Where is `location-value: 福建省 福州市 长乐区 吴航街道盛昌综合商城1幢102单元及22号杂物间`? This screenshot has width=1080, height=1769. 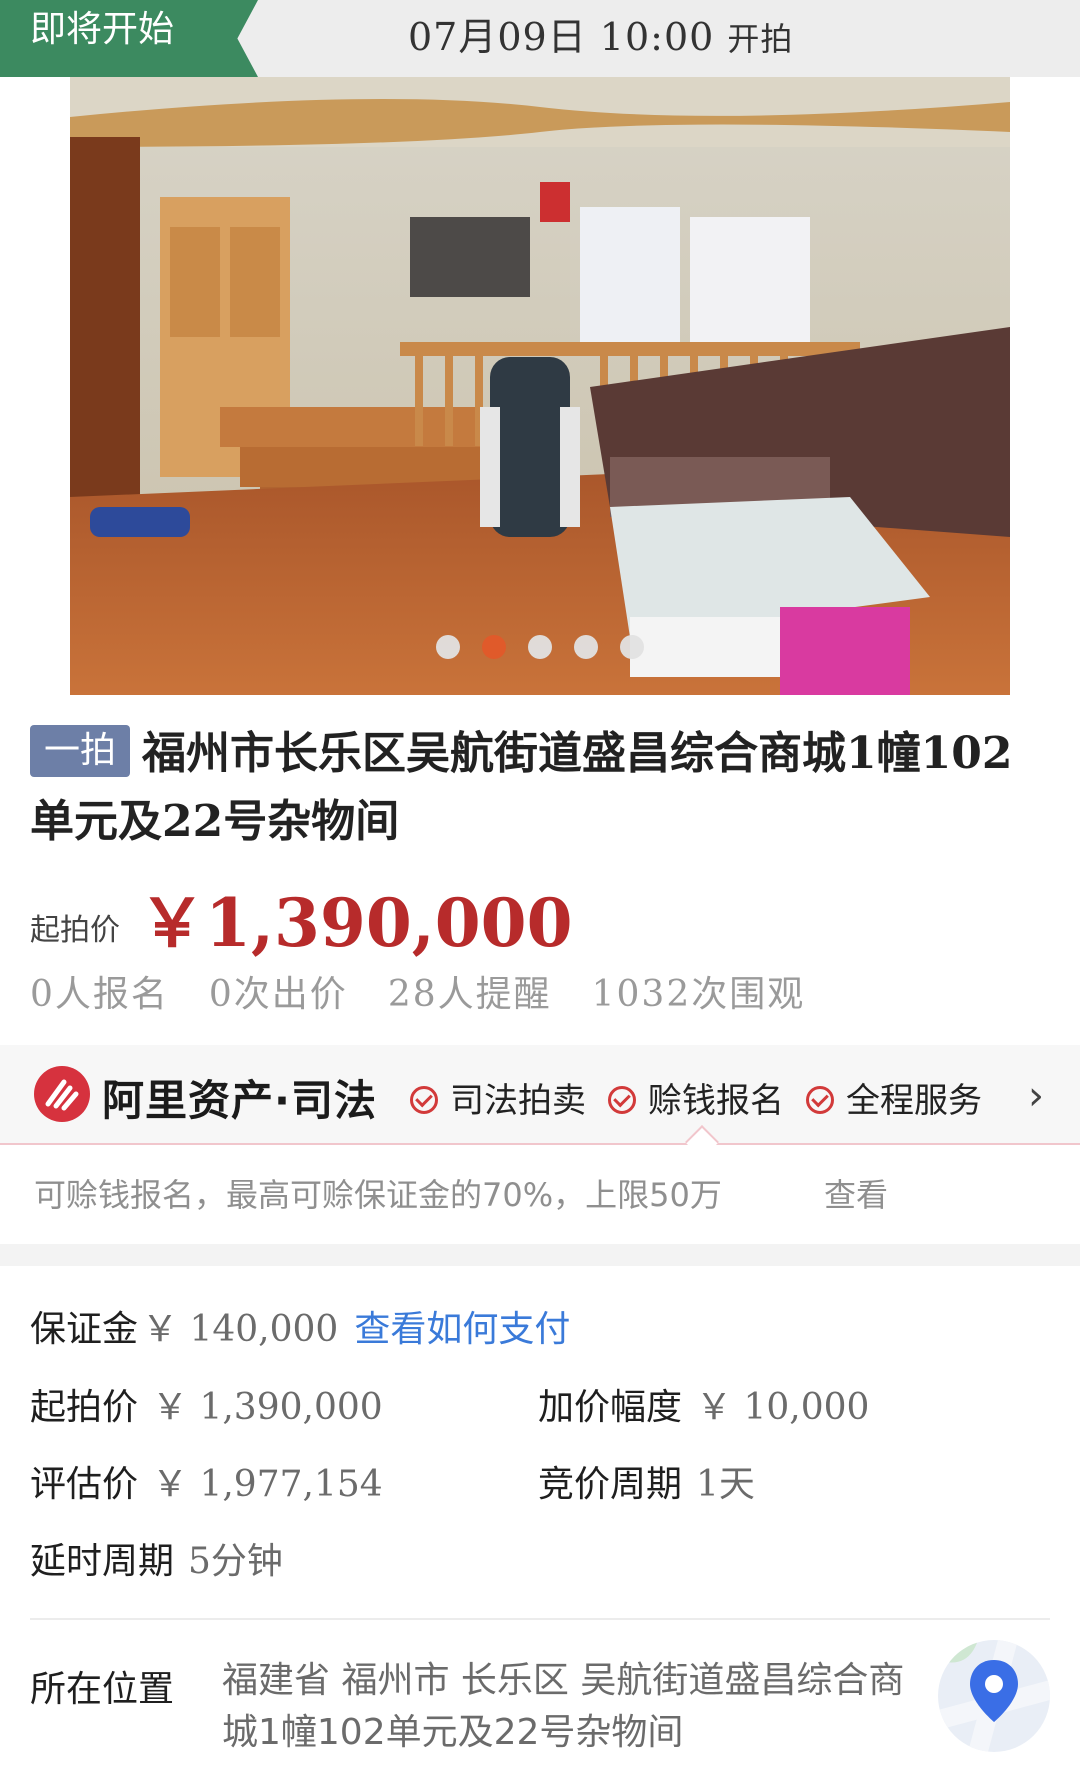 location-value: 福建省 福州市 长乐区 吴航街道盛昌综合商城1幢102单元及22号杂物间 is located at coordinates (563, 1706).